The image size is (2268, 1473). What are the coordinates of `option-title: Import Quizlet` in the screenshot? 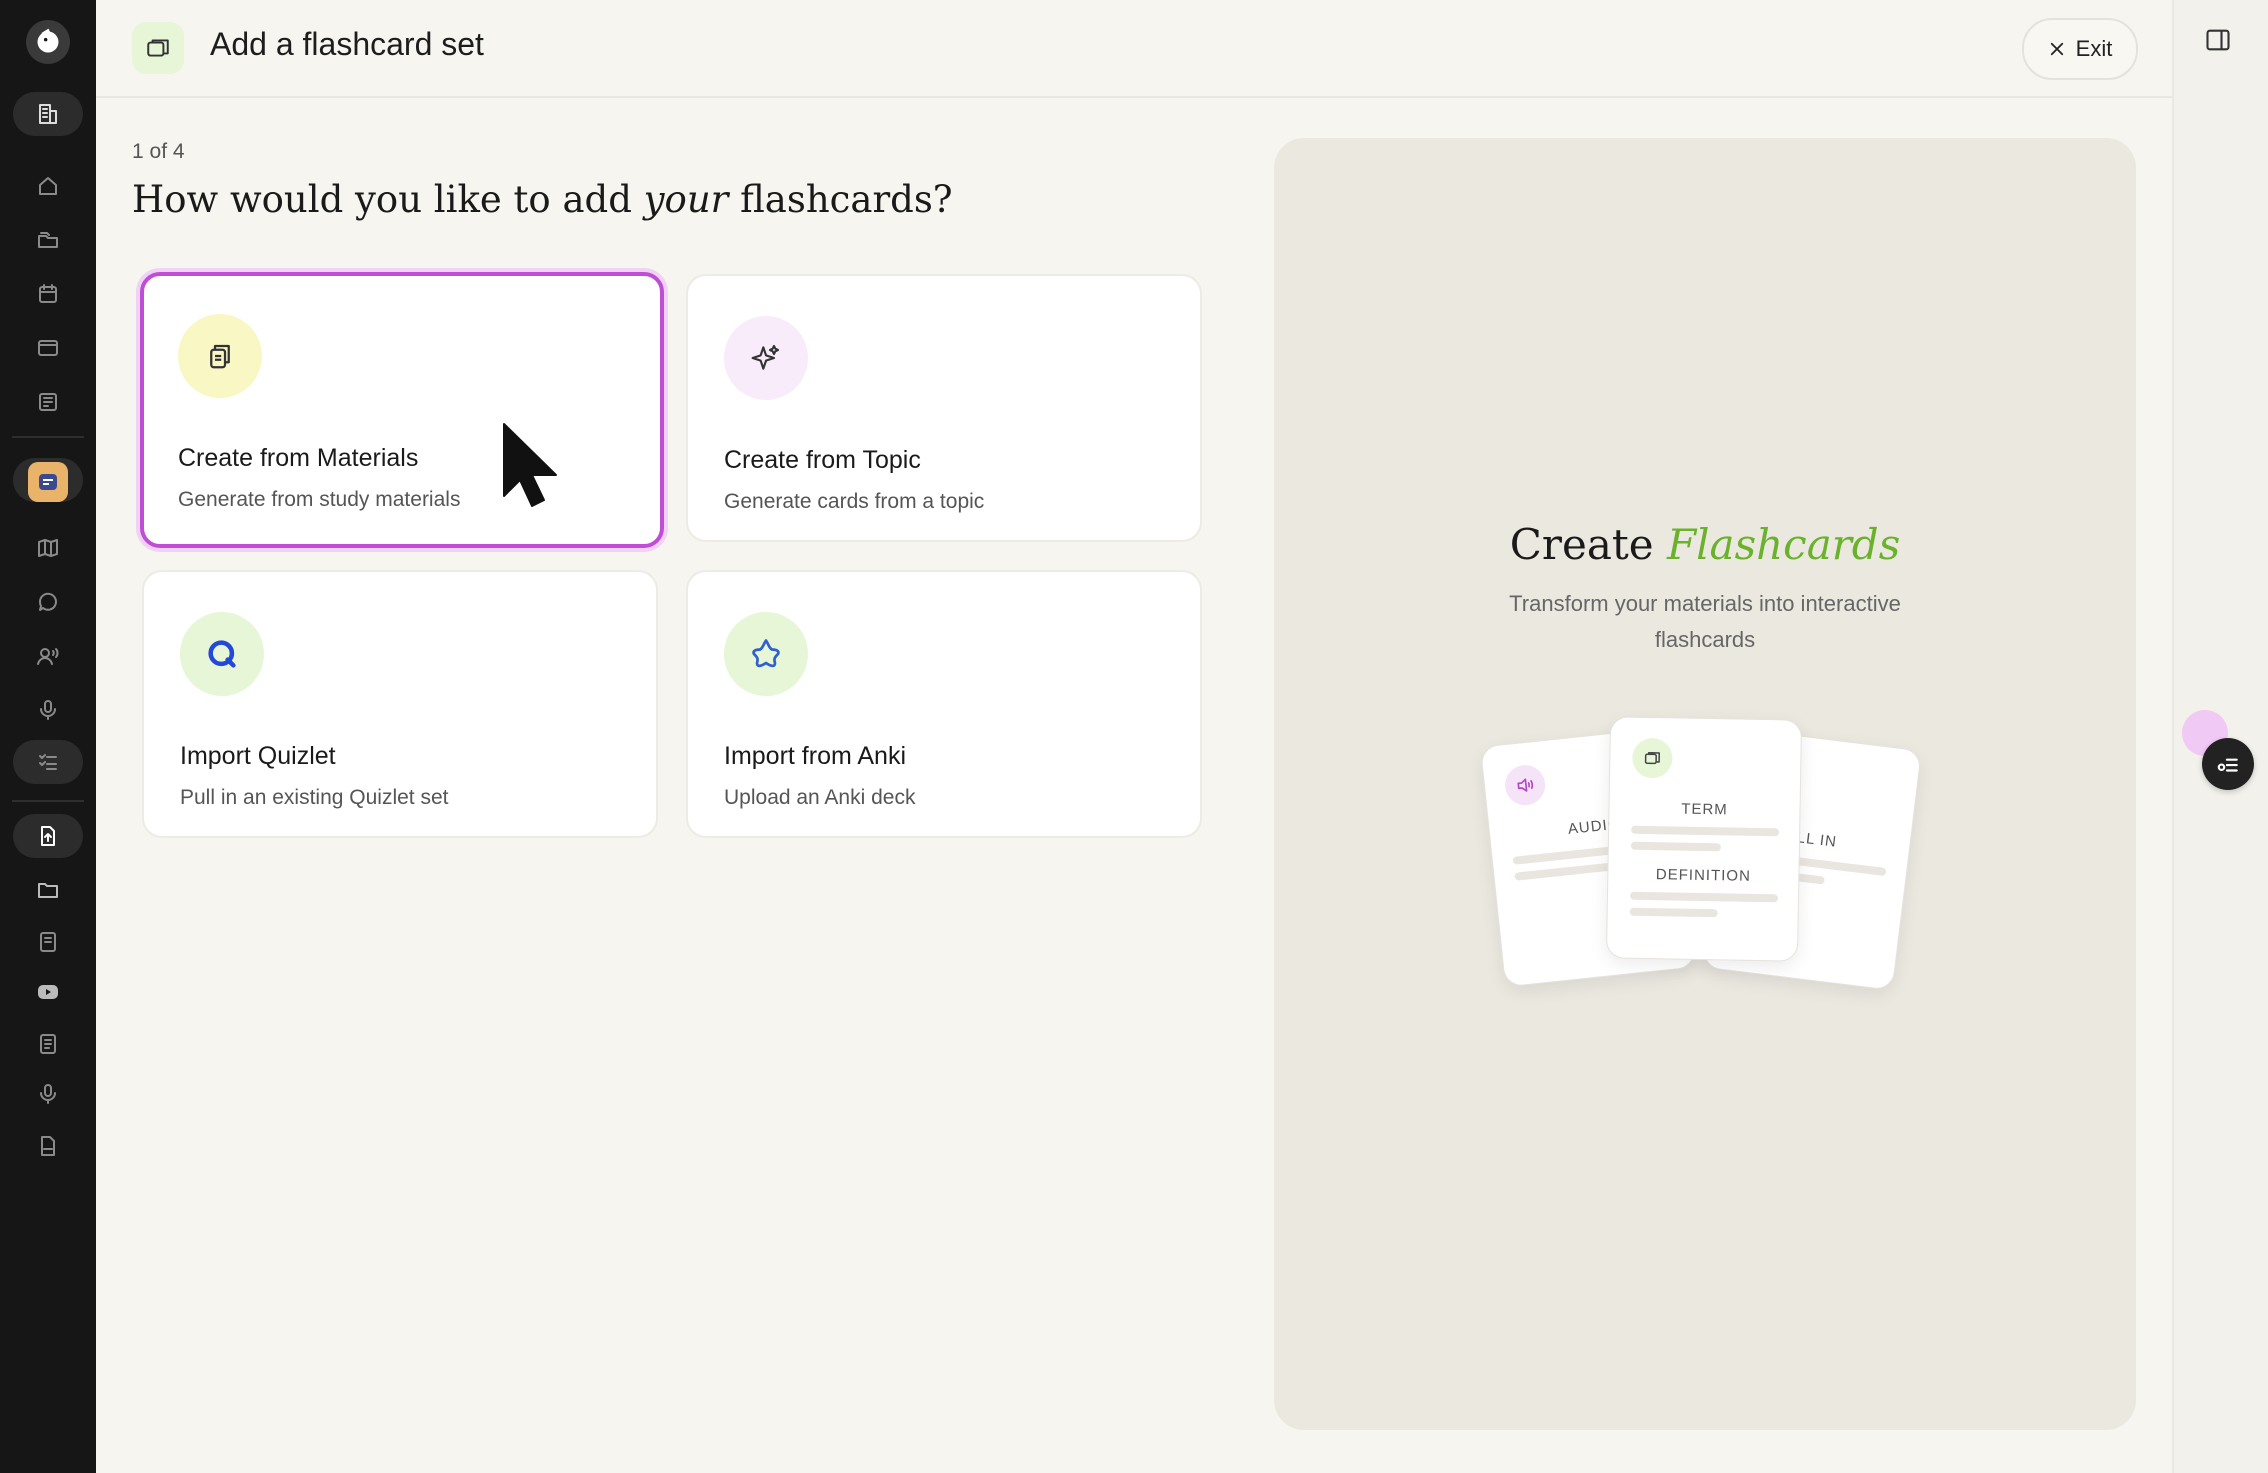 It's located at (258, 756).